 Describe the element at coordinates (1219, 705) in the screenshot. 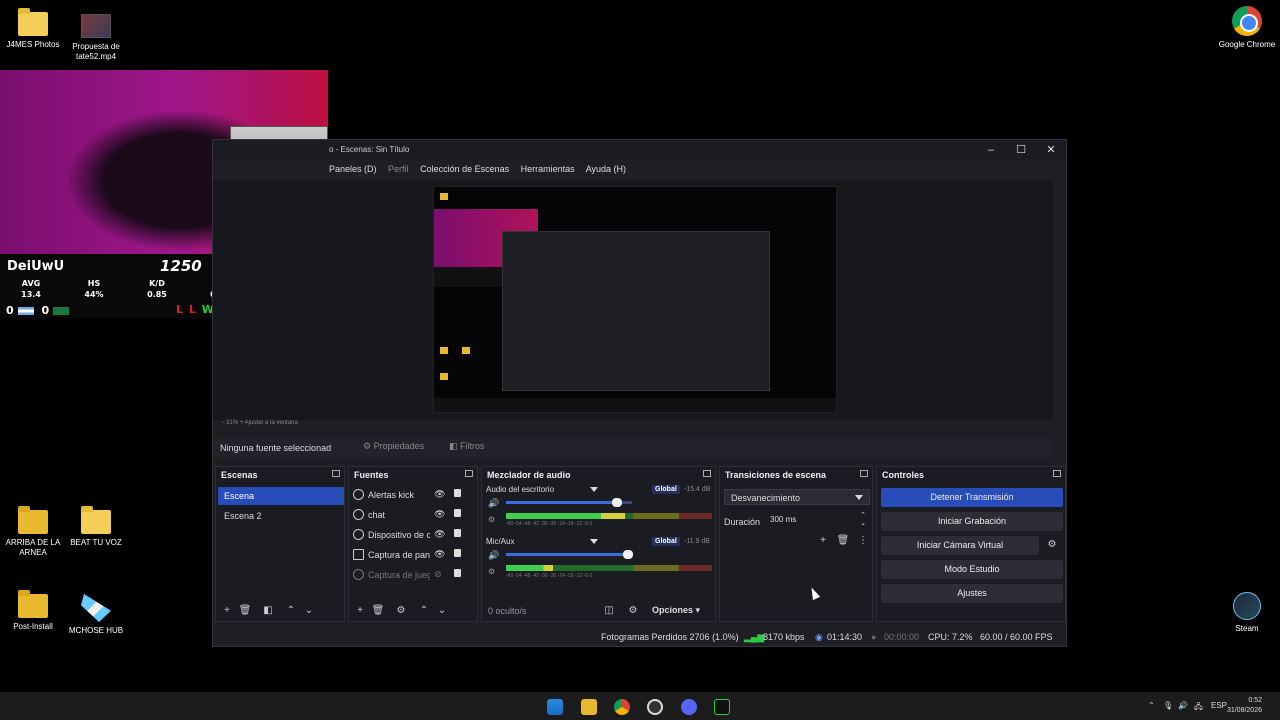

I see `language-indicator: ESP` at that location.